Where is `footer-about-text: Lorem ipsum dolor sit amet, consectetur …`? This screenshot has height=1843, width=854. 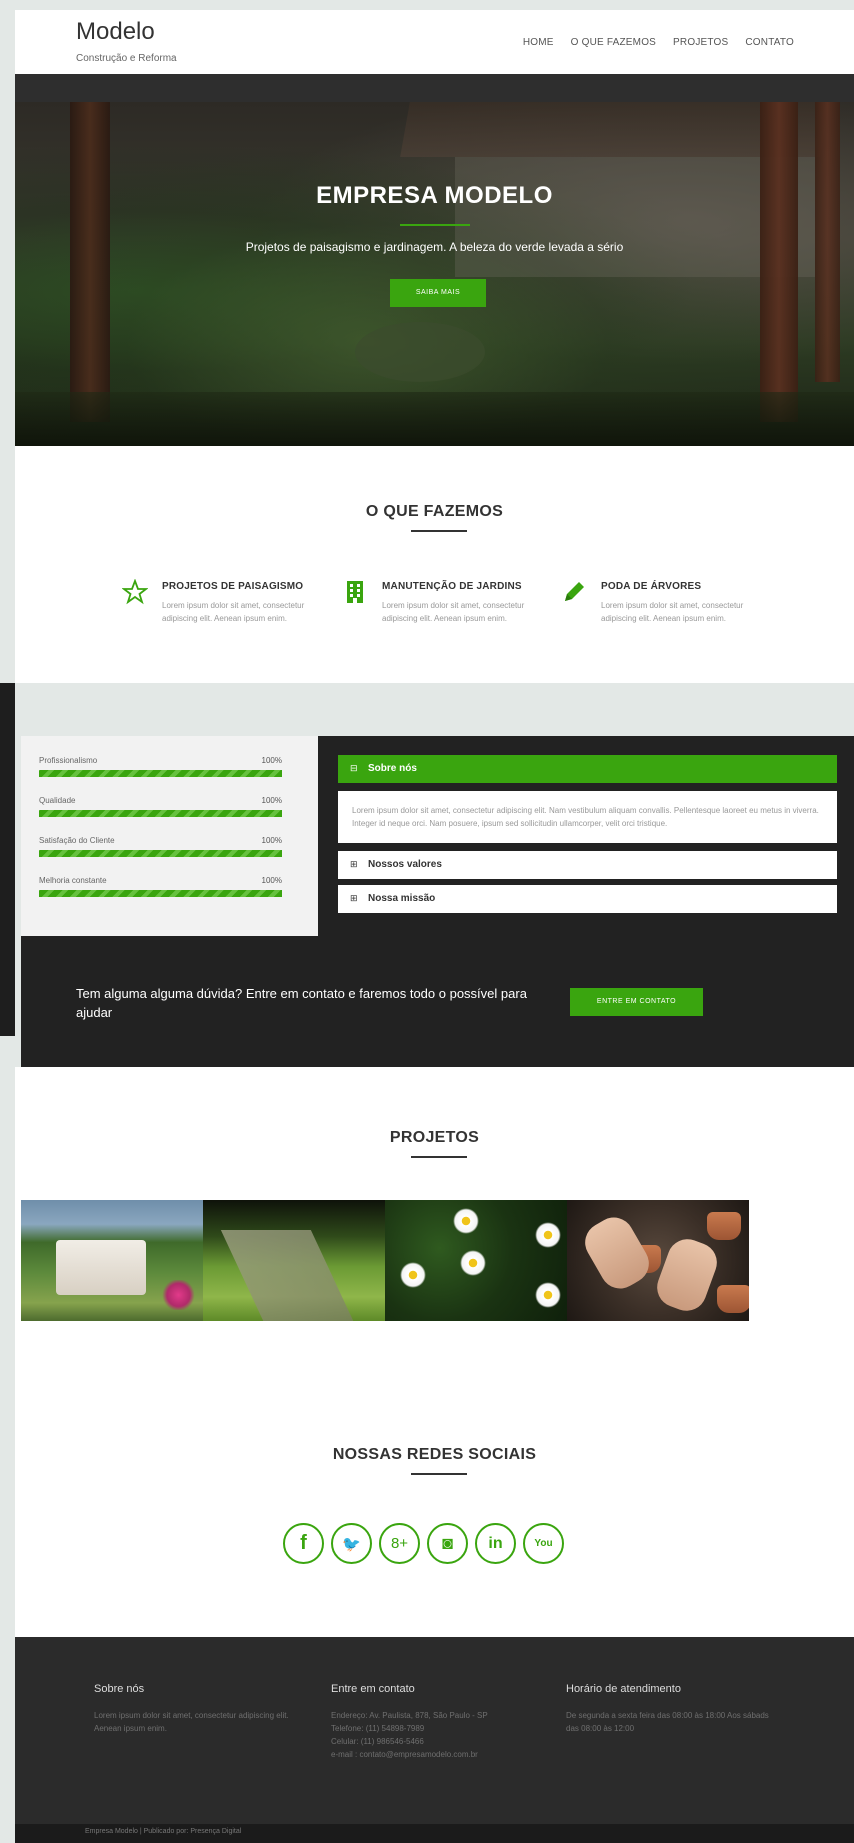
footer-about-text: Lorem ipsum dolor sit amet, consectetur … is located at coordinates (191, 1722).